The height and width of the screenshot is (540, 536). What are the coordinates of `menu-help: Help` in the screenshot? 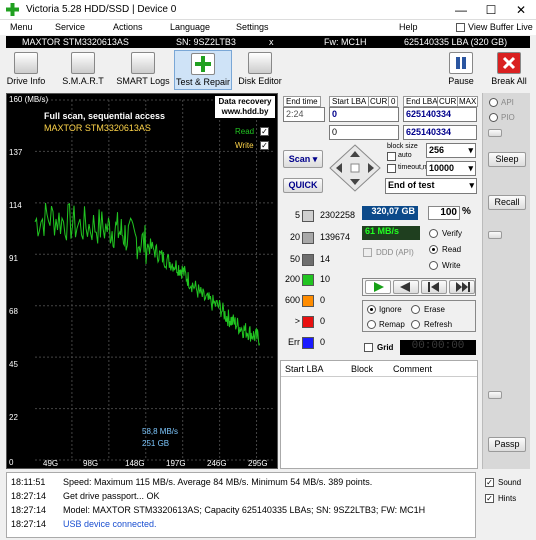 It's located at (408, 27).